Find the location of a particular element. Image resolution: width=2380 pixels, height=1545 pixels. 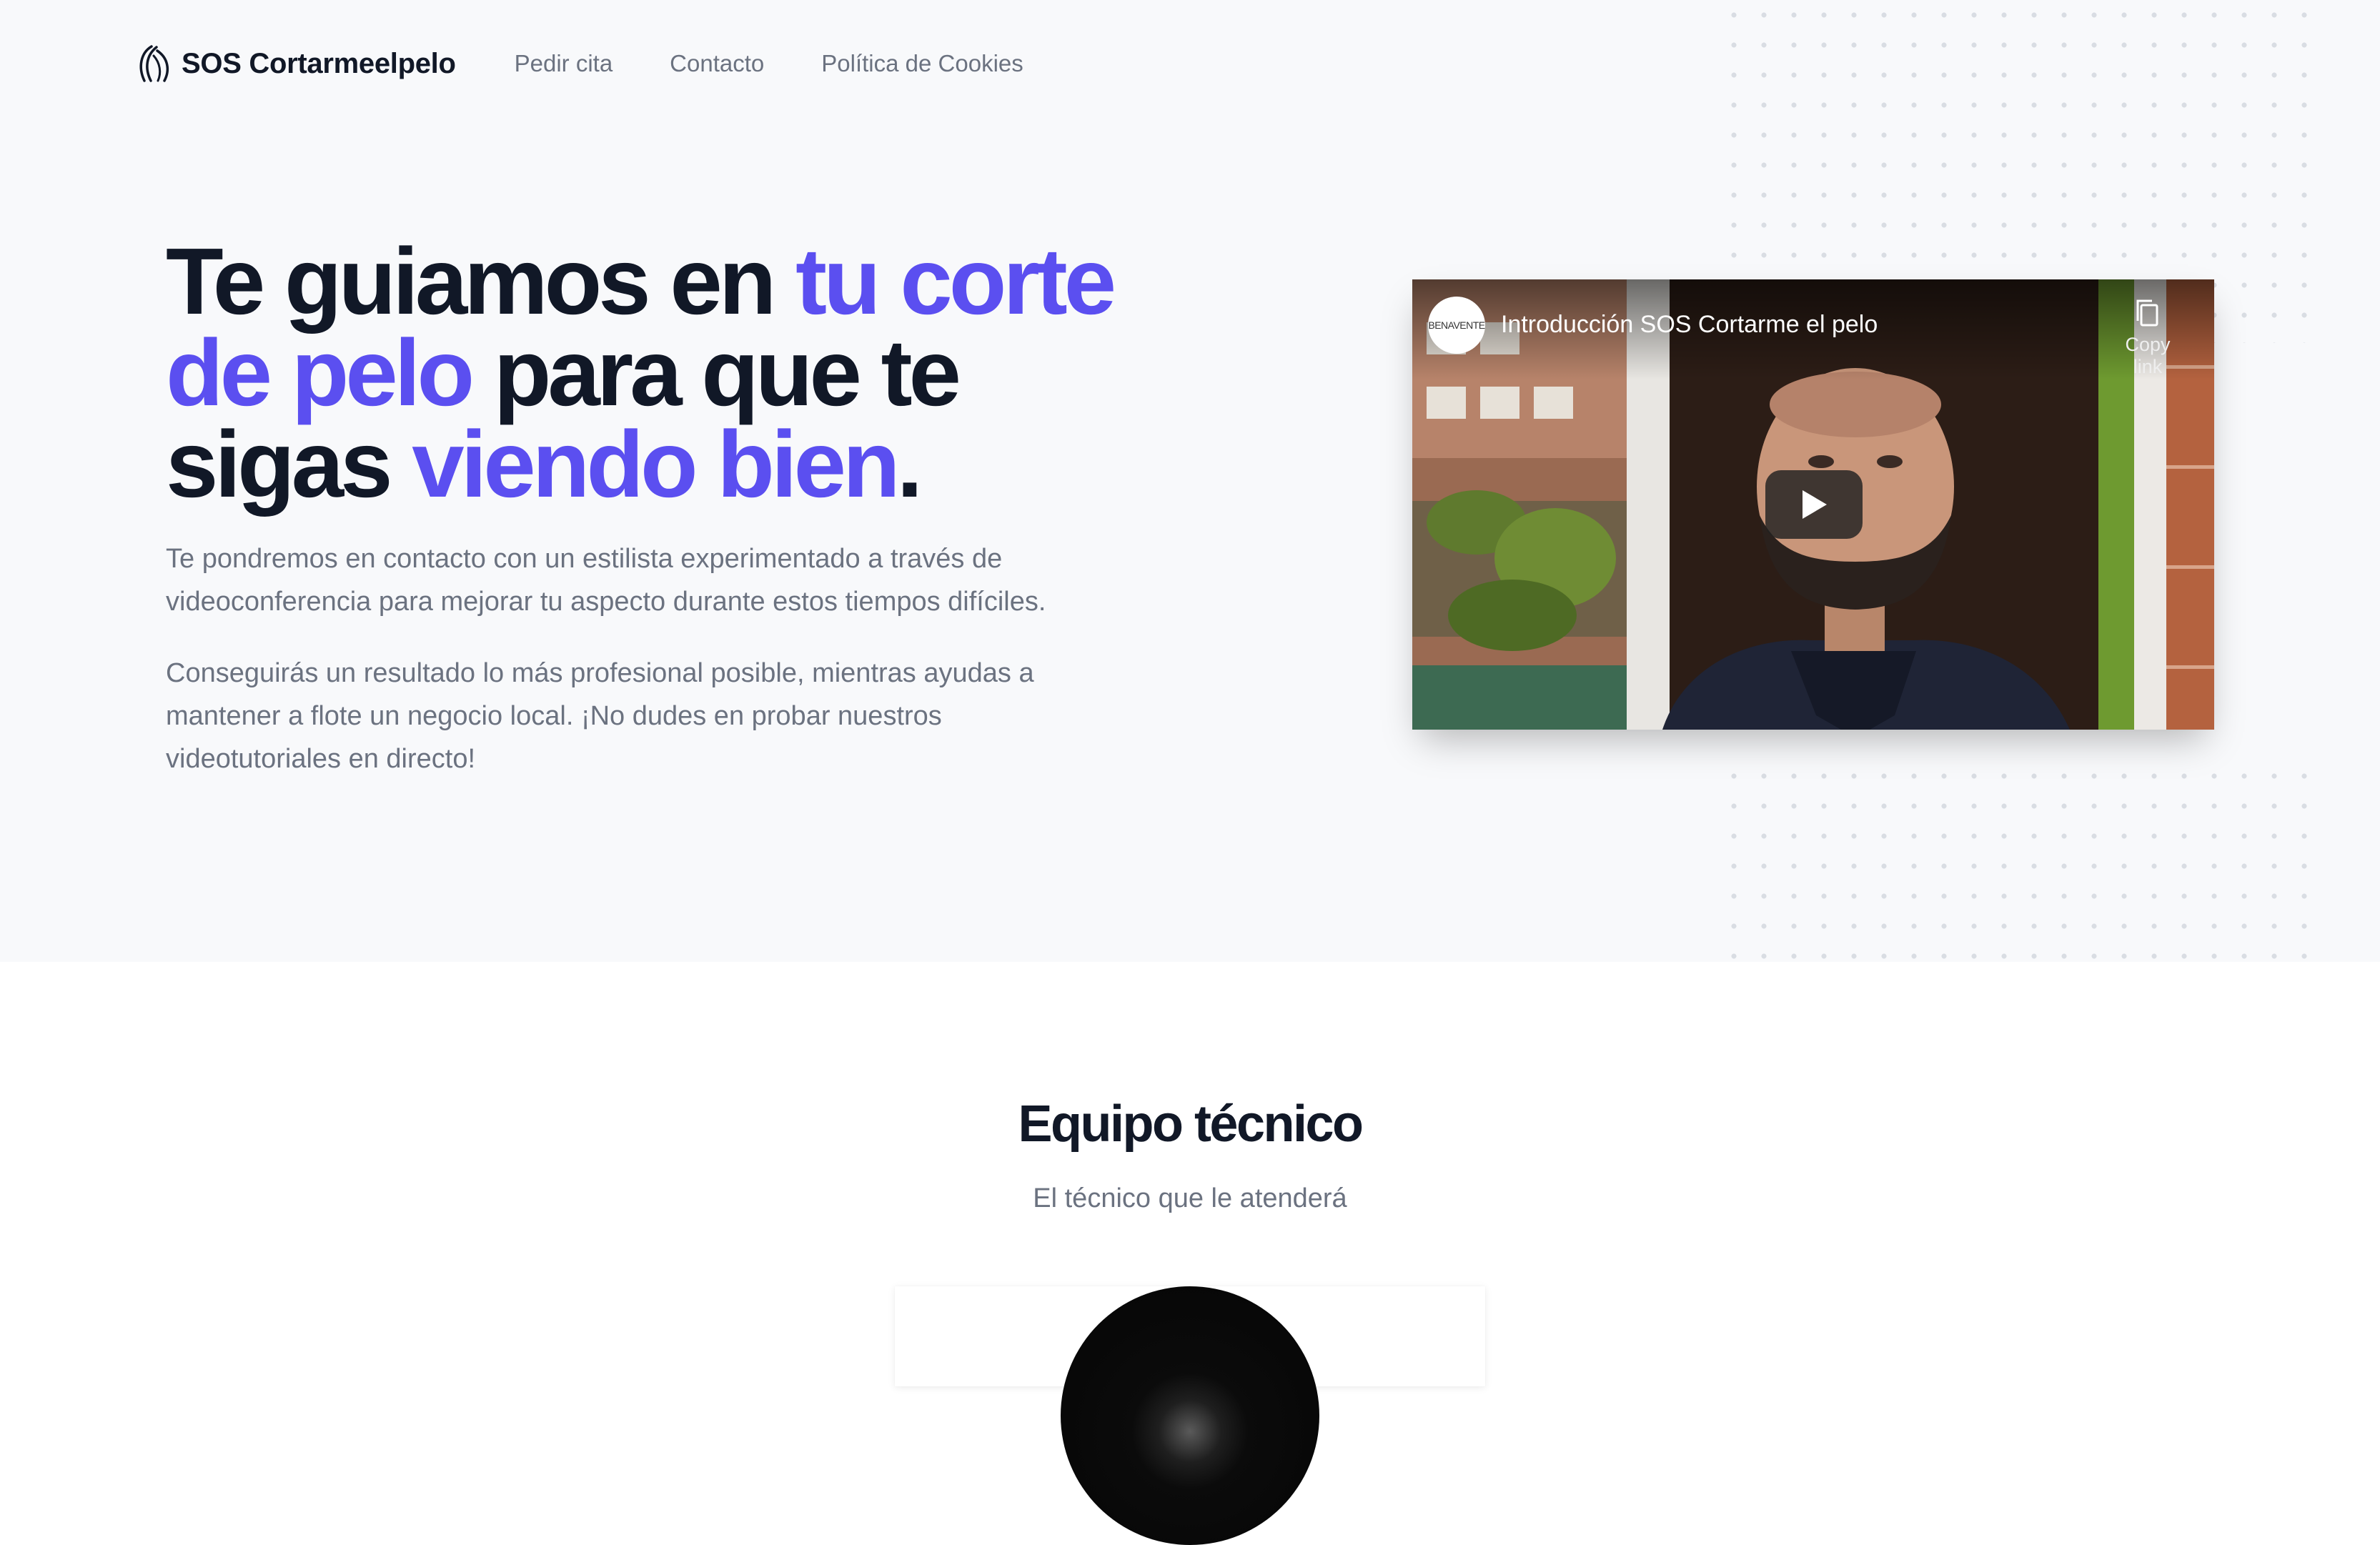

copy-link-label: Copy link is located at coordinates (2148, 355).